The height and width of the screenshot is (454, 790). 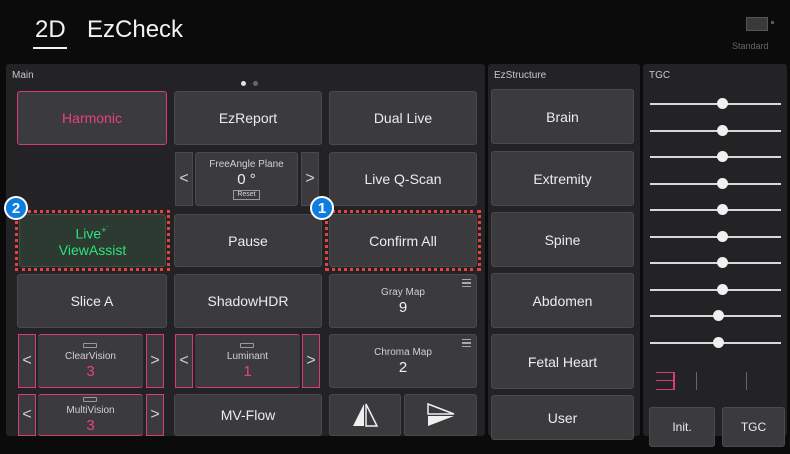 What do you see at coordinates (562, 116) in the screenshot?
I see `ezstructure-brain-button: Brain` at bounding box center [562, 116].